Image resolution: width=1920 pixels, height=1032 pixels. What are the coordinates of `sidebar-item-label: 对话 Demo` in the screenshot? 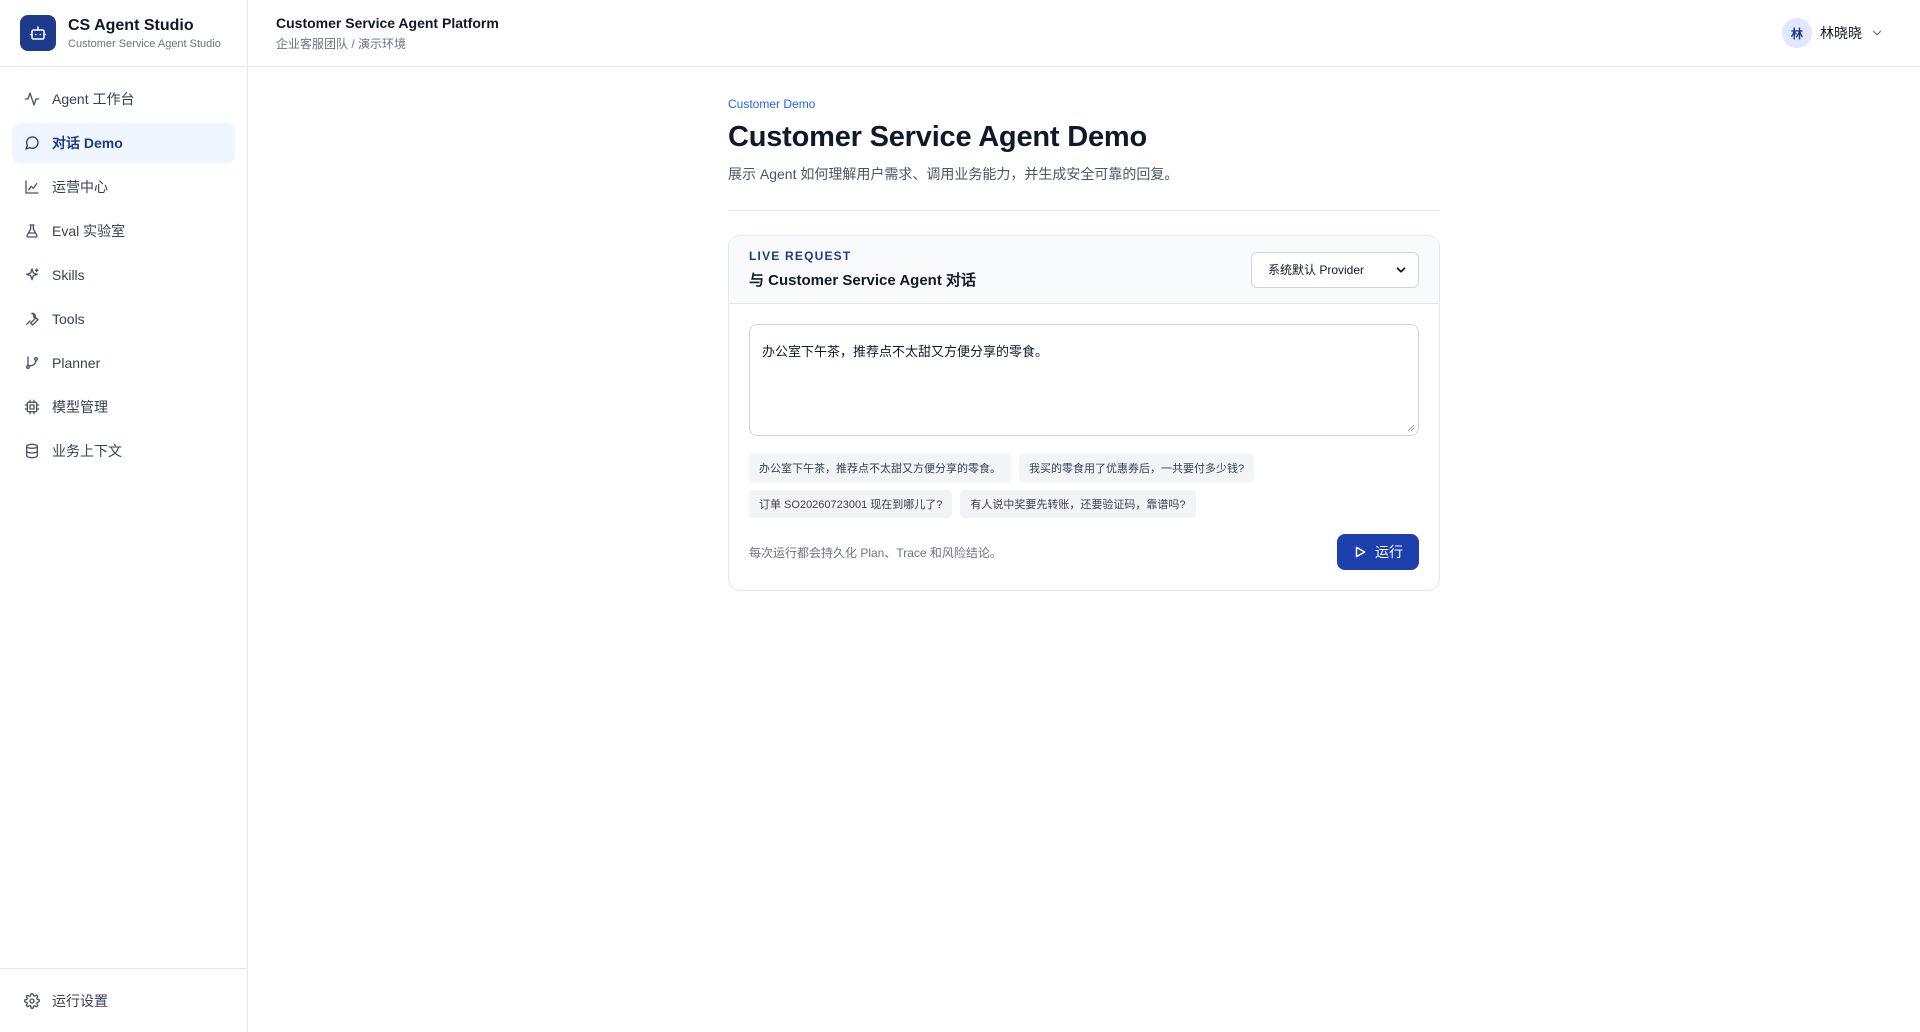 It's located at (87, 143).